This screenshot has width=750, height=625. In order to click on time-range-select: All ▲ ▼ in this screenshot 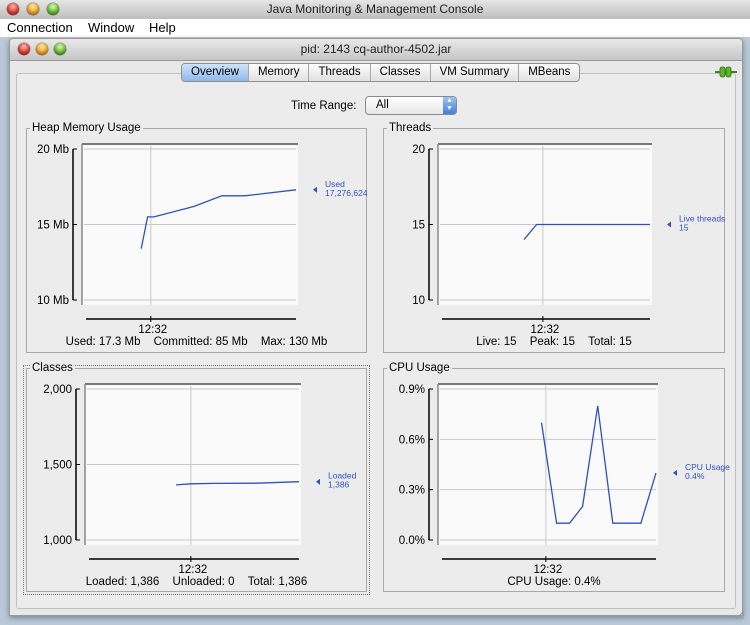, I will do `click(411, 105)`.